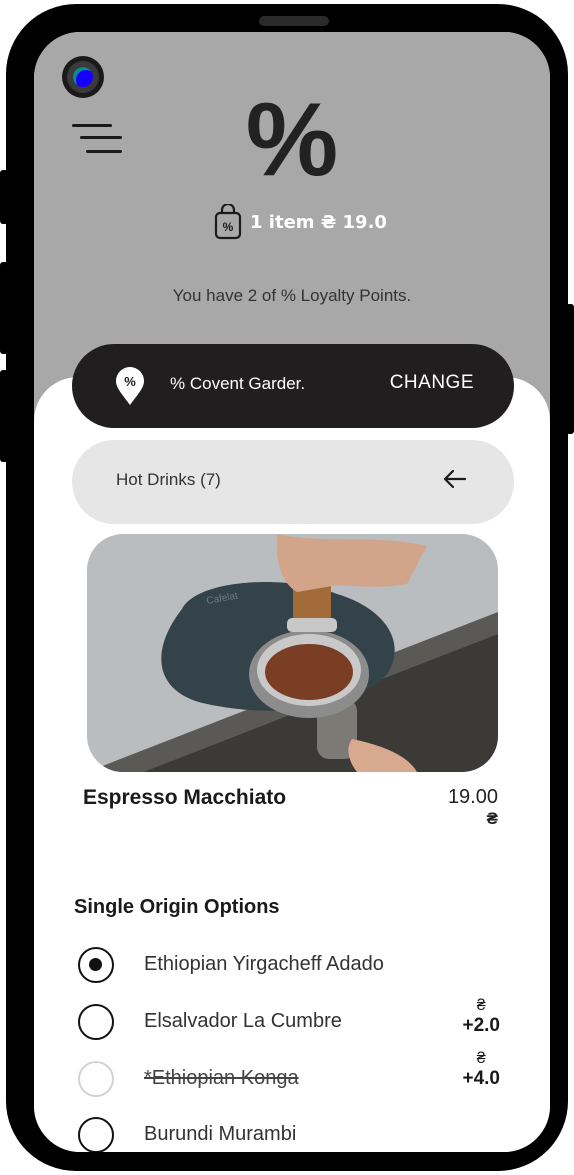  I want to click on option-surcharge-value: +4.0, so click(481, 1079).